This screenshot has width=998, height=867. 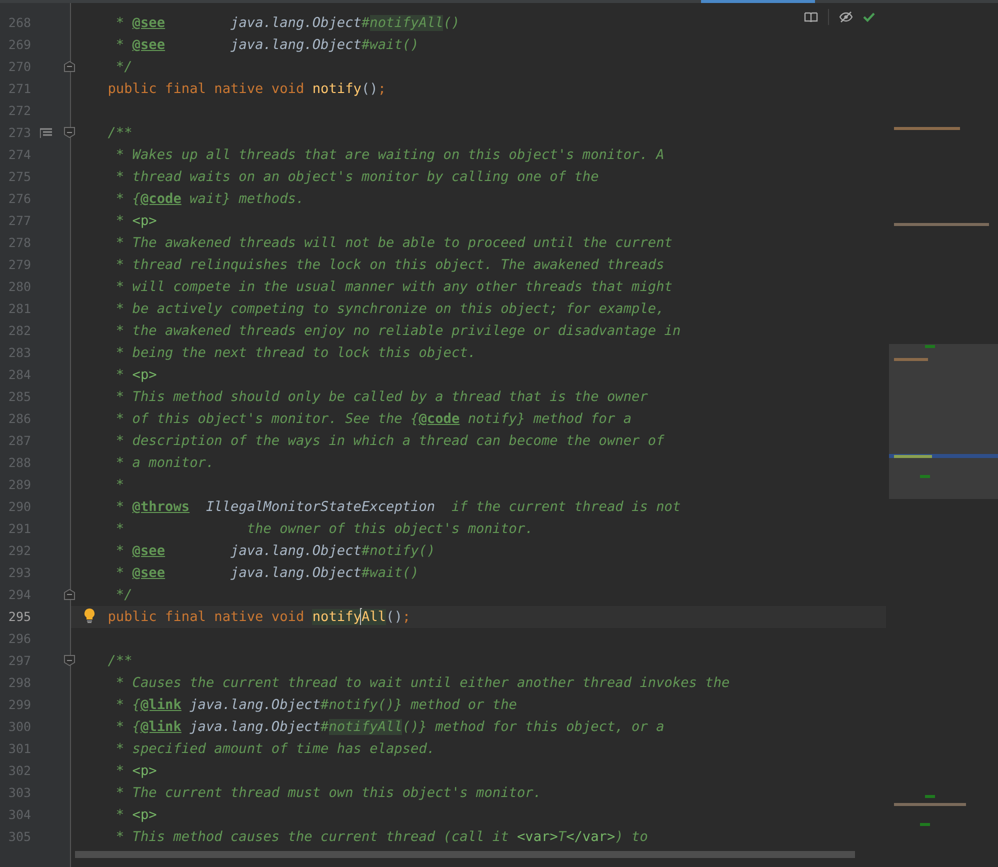 What do you see at coordinates (19, 617) in the screenshot?
I see `line-number: 295` at bounding box center [19, 617].